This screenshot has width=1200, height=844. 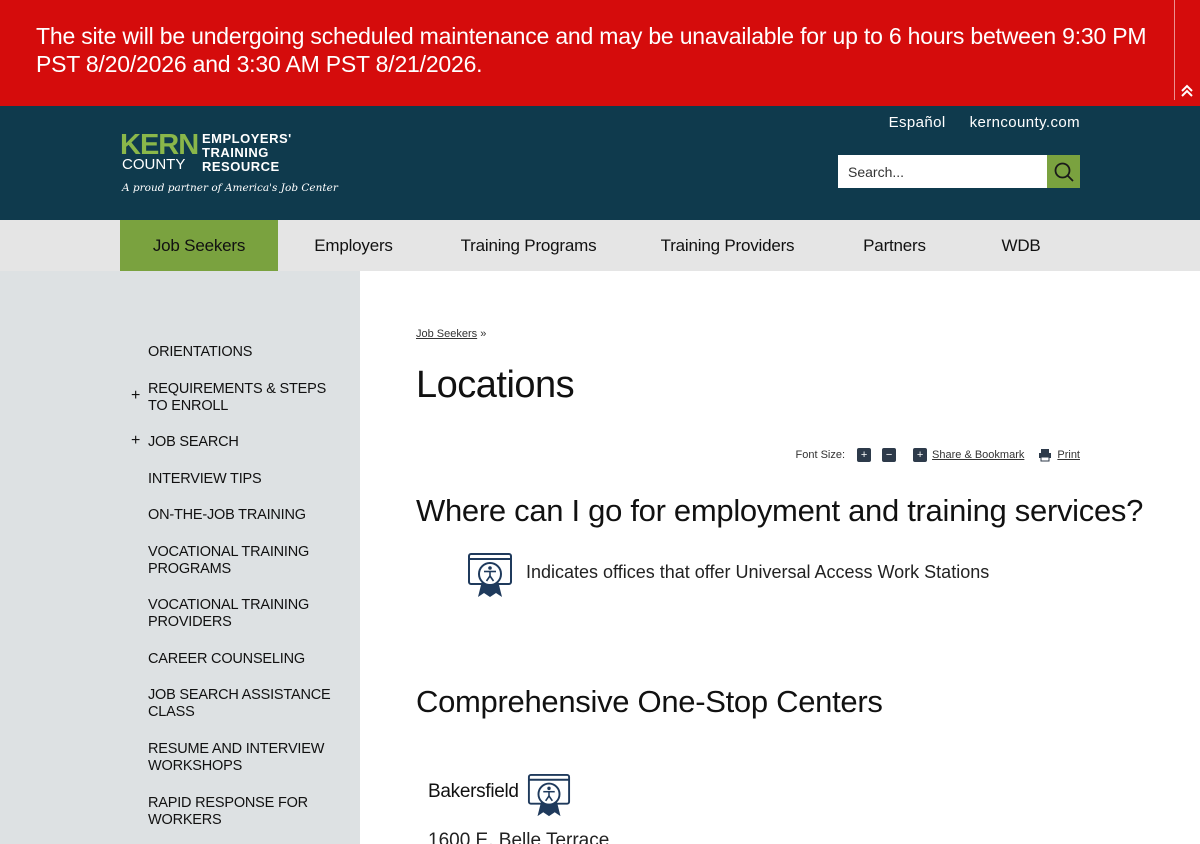 I want to click on kerncounty-link: kerncounty.com, so click(x=1025, y=122).